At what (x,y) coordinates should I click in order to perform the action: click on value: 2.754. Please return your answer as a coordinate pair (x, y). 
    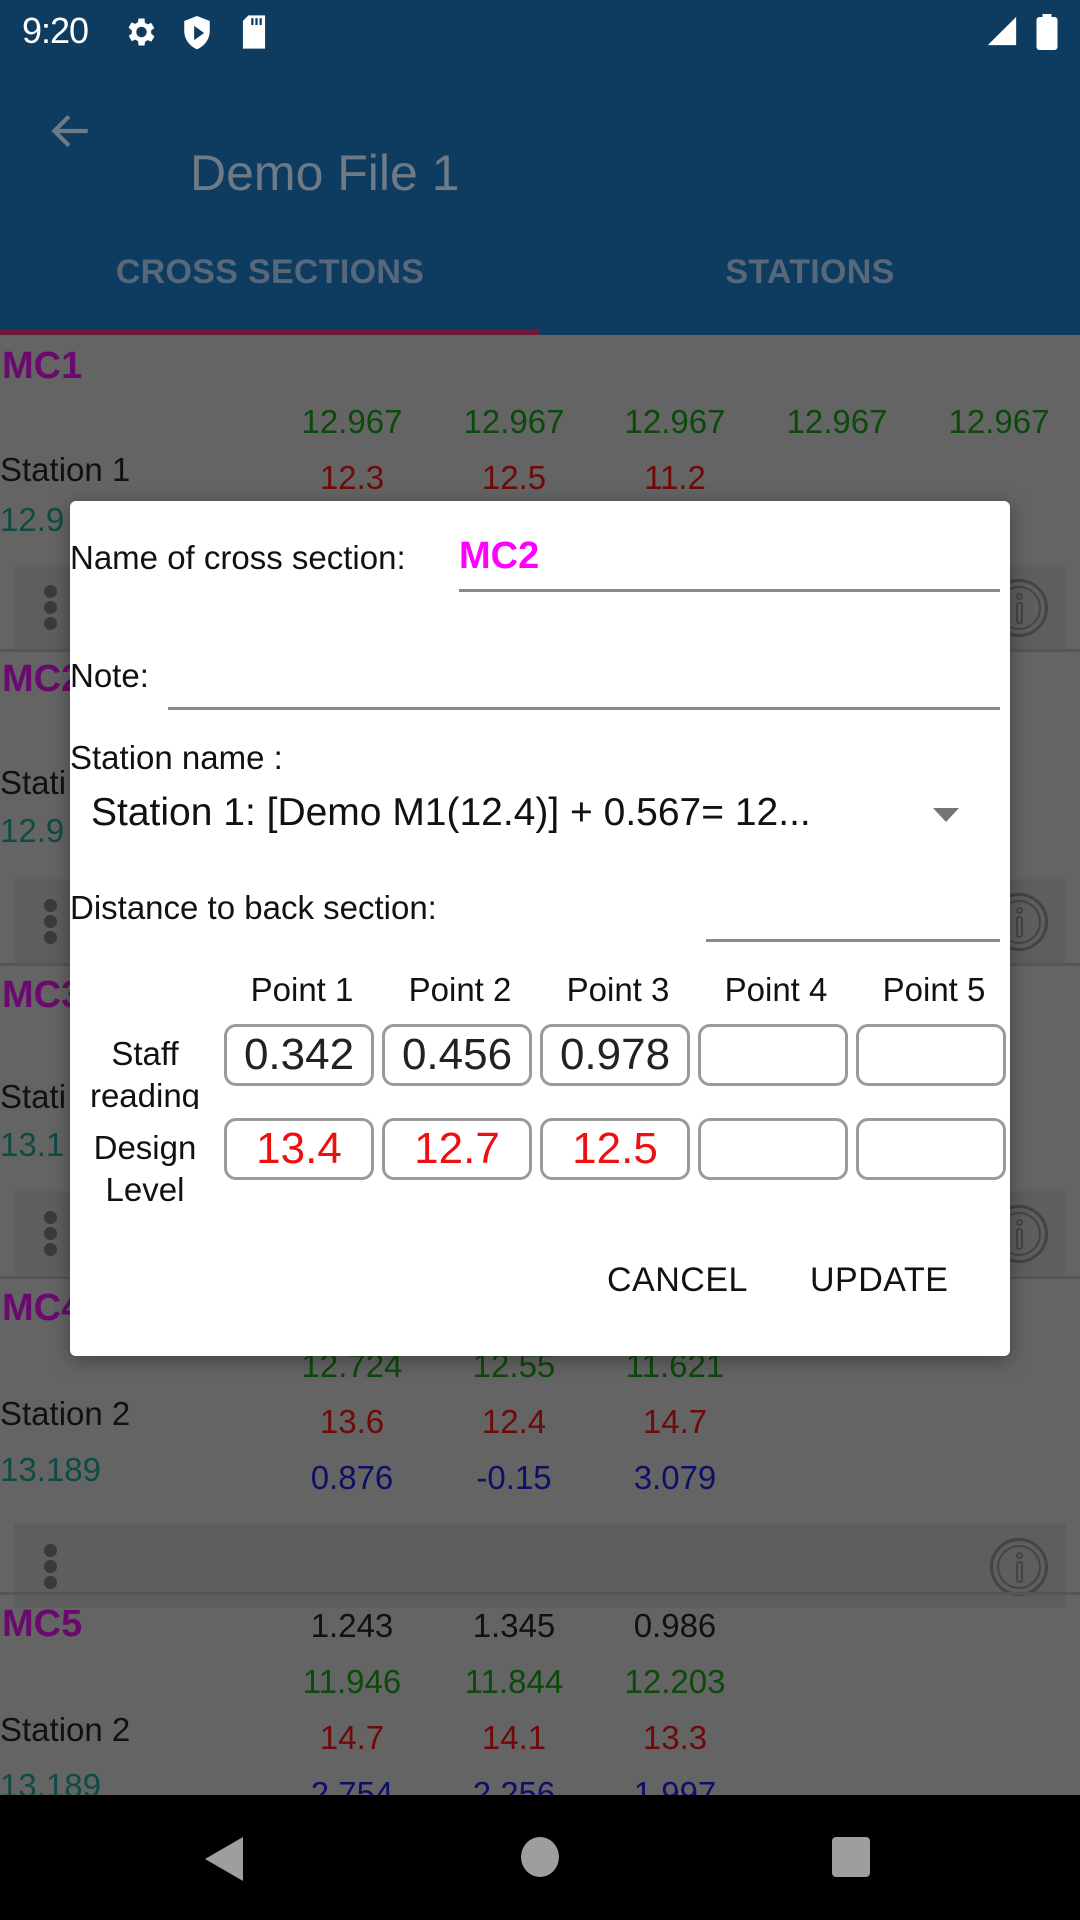
    Looking at the image, I should click on (352, 1785).